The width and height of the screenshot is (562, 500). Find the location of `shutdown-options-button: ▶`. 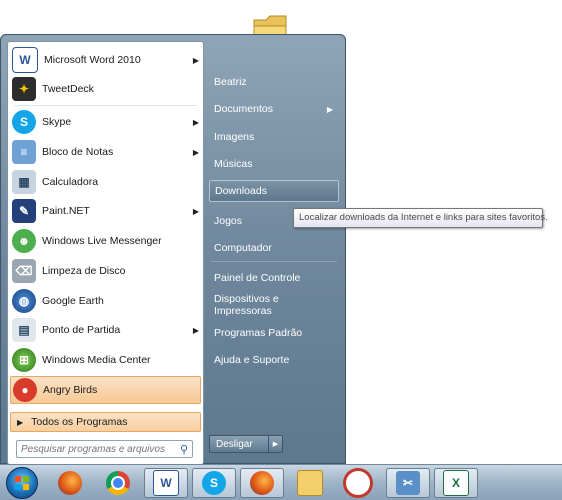

shutdown-options-button: ▶ is located at coordinates (276, 444).